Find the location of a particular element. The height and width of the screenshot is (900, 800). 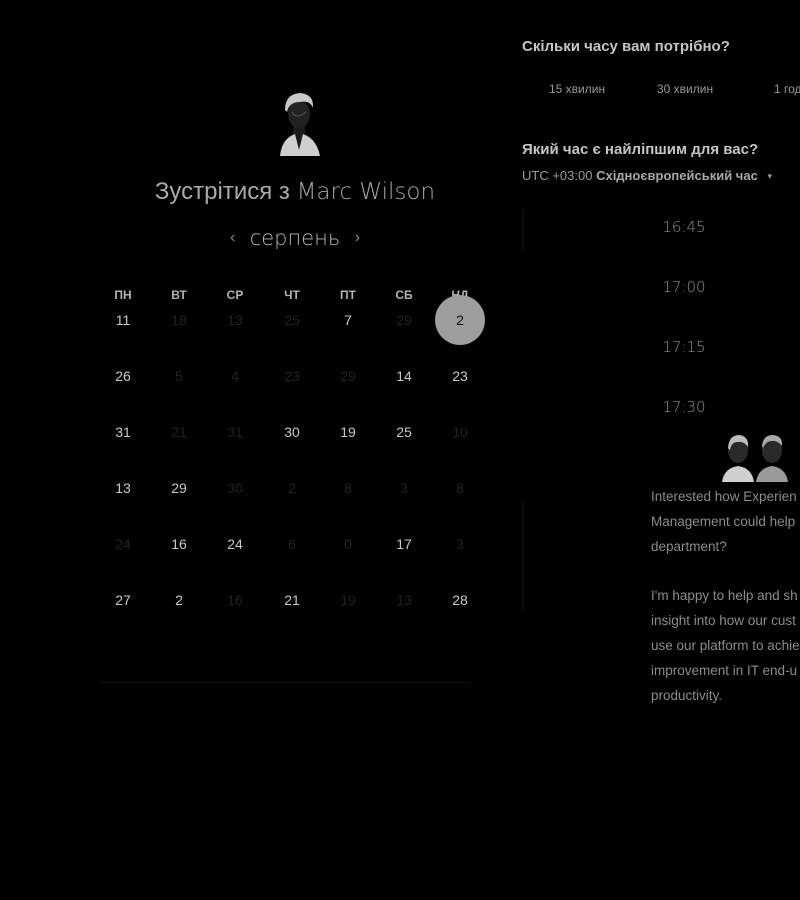

timezone-selector: UTC +03:00 Східноєвропейський час ▾ is located at coordinates (647, 175).